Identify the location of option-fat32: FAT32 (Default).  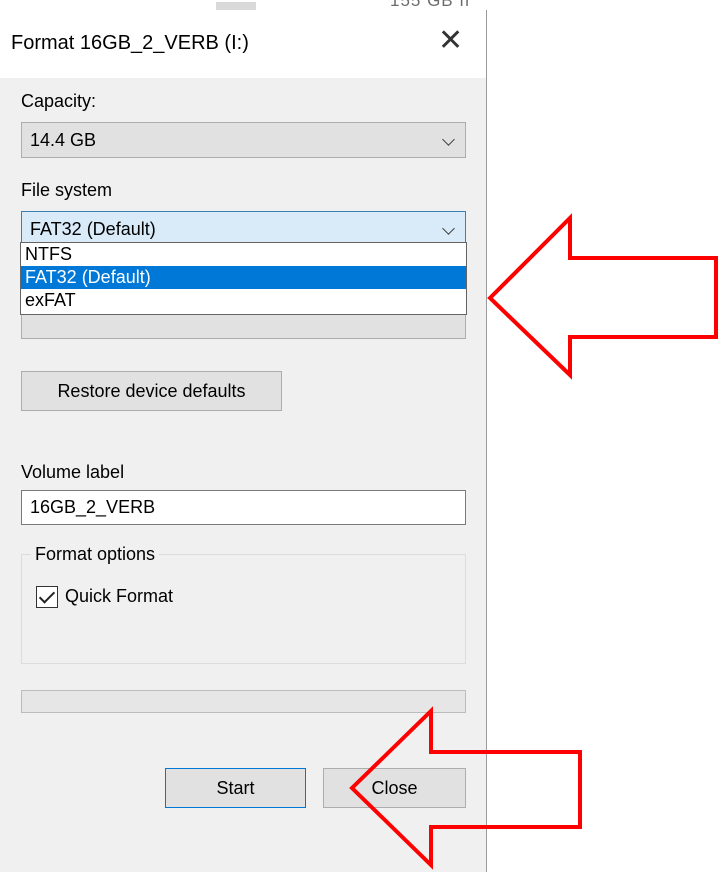
(243, 277).